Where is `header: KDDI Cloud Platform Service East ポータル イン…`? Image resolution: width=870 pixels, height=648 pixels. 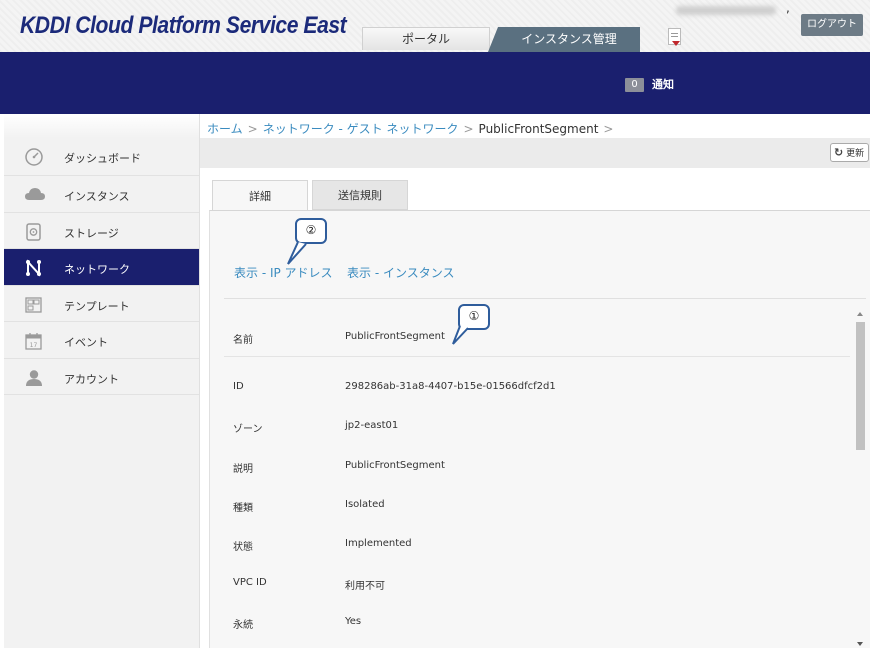 header: KDDI Cloud Platform Service East ポータル イン… is located at coordinates (435, 26).